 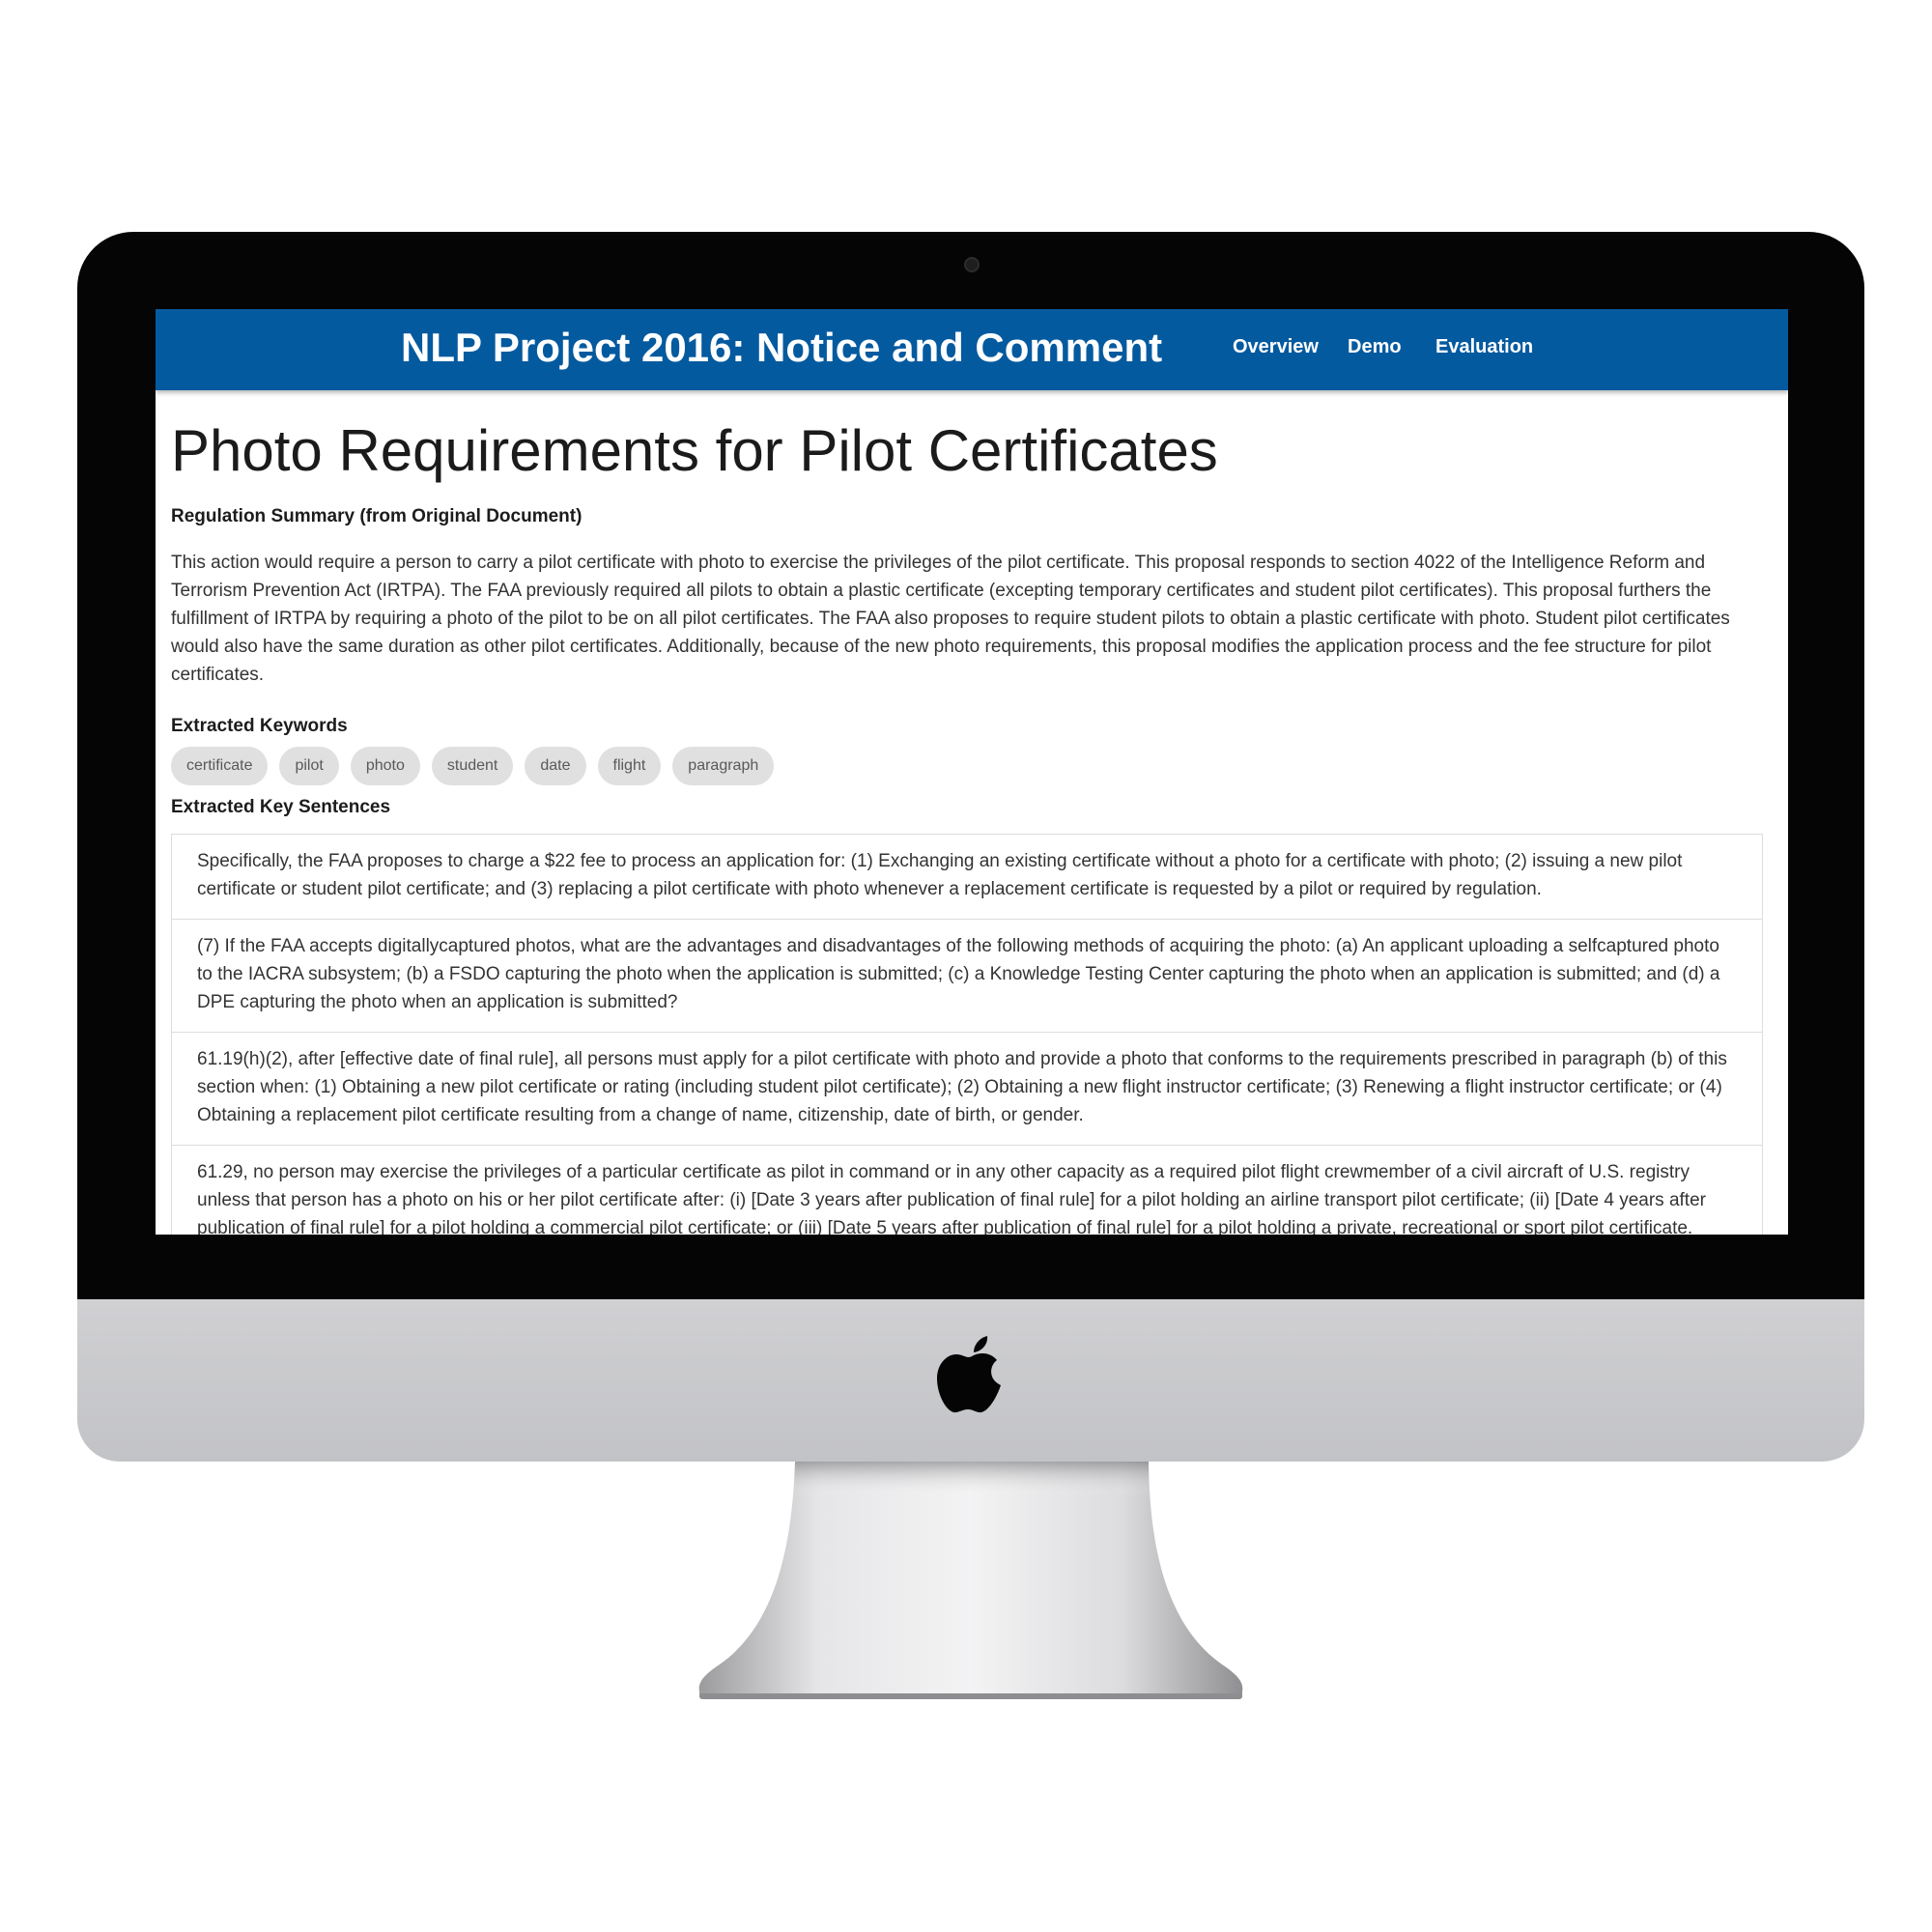 I want to click on nav-link-evaluation: Evaluation, so click(x=1484, y=347).